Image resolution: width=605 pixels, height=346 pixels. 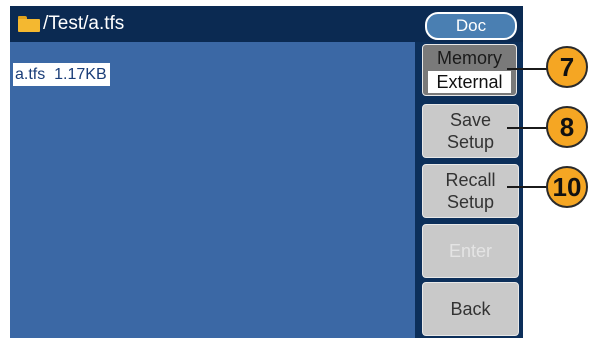 What do you see at coordinates (469, 70) in the screenshot?
I see `memory-softkey: Memory External` at bounding box center [469, 70].